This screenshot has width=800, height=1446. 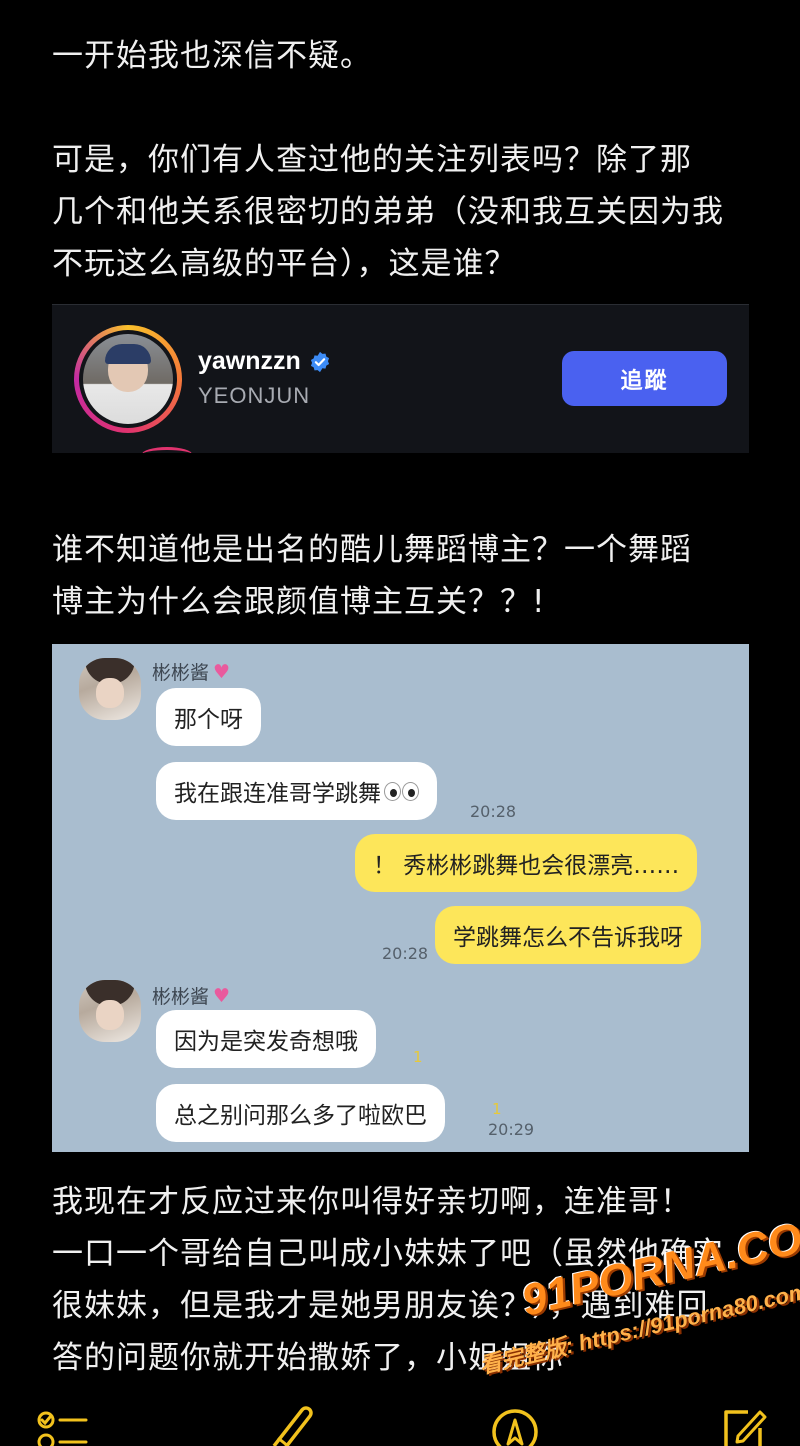 I want to click on post-paragraph-1: 一开始我也深信不疑。, so click(x=212, y=56).